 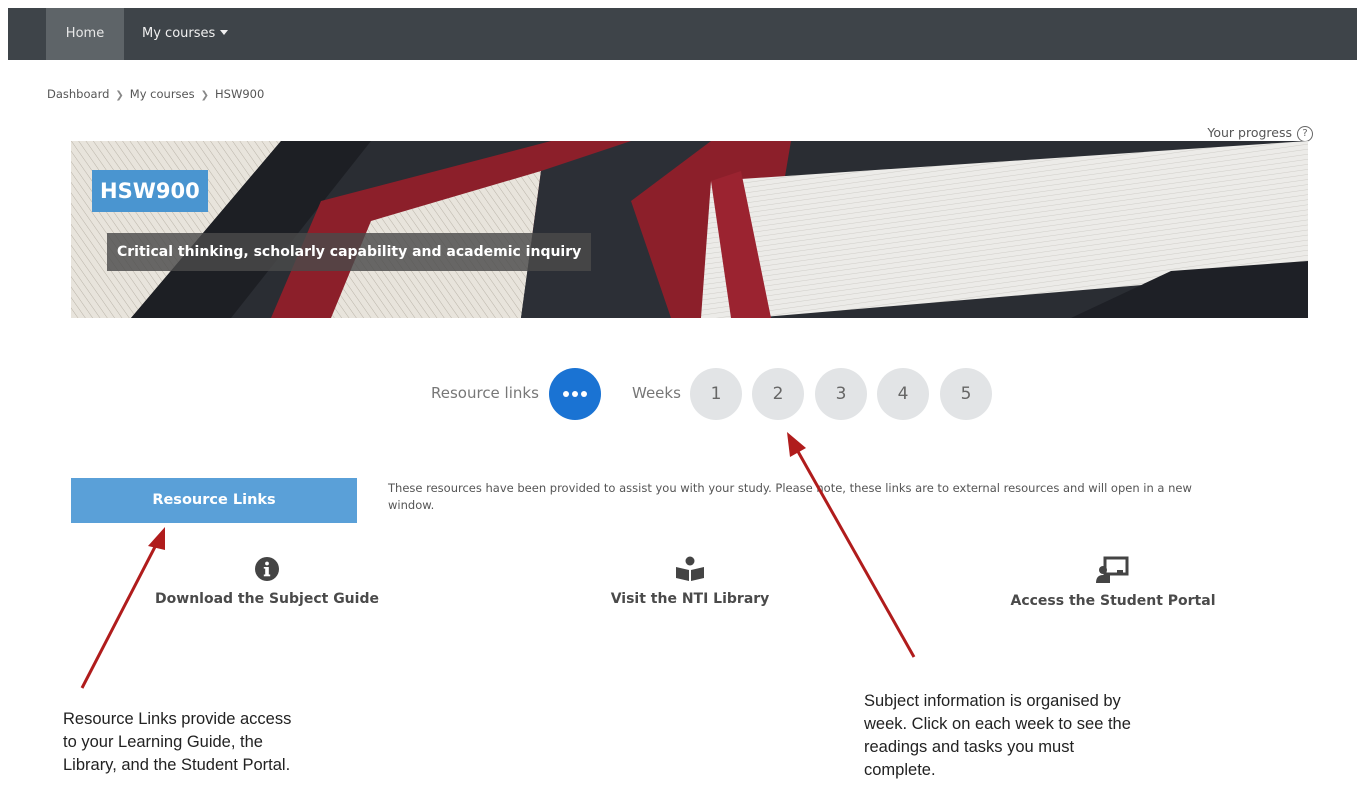 I want to click on resource-links-label: Resource links, so click(x=485, y=393).